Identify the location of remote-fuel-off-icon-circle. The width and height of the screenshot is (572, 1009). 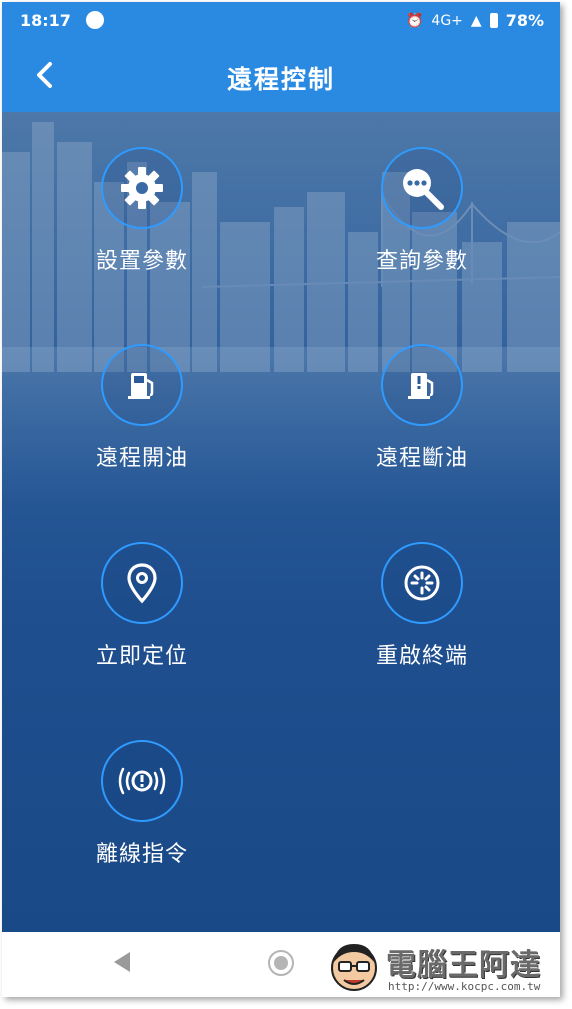
(422, 385).